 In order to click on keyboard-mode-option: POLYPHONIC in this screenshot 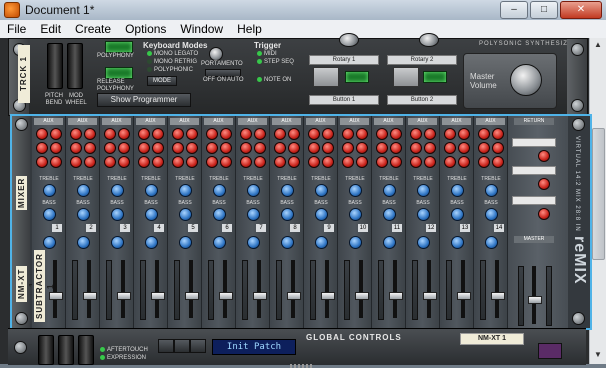, I will do `click(170, 70)`.